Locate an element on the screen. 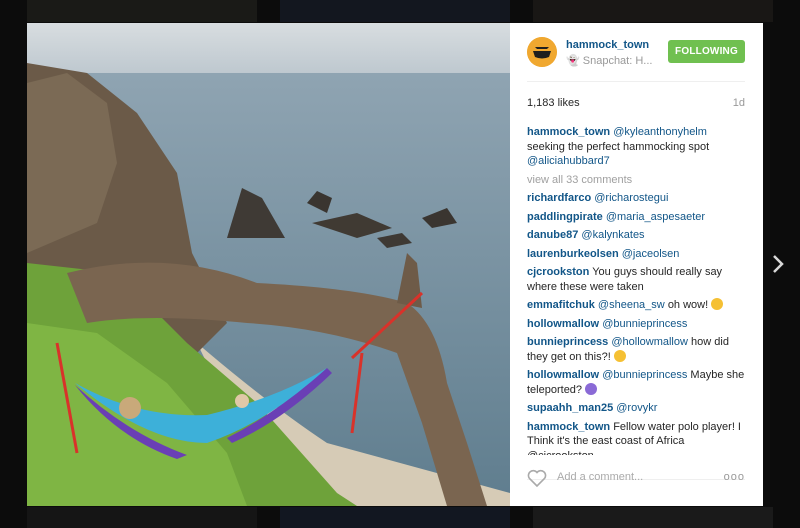 The image size is (800, 528). comment-row: richardfarco @richarostegui is located at coordinates (636, 198).